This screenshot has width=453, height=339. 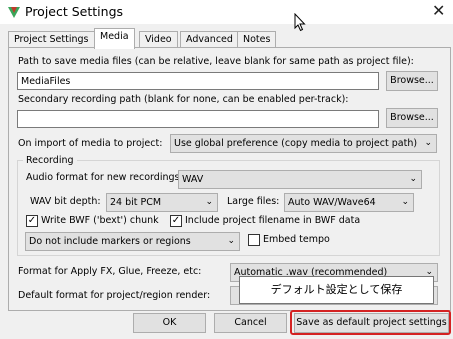 What do you see at coordinates (300, 179) in the screenshot?
I see `audio-format-select: WAV ⌄` at bounding box center [300, 179].